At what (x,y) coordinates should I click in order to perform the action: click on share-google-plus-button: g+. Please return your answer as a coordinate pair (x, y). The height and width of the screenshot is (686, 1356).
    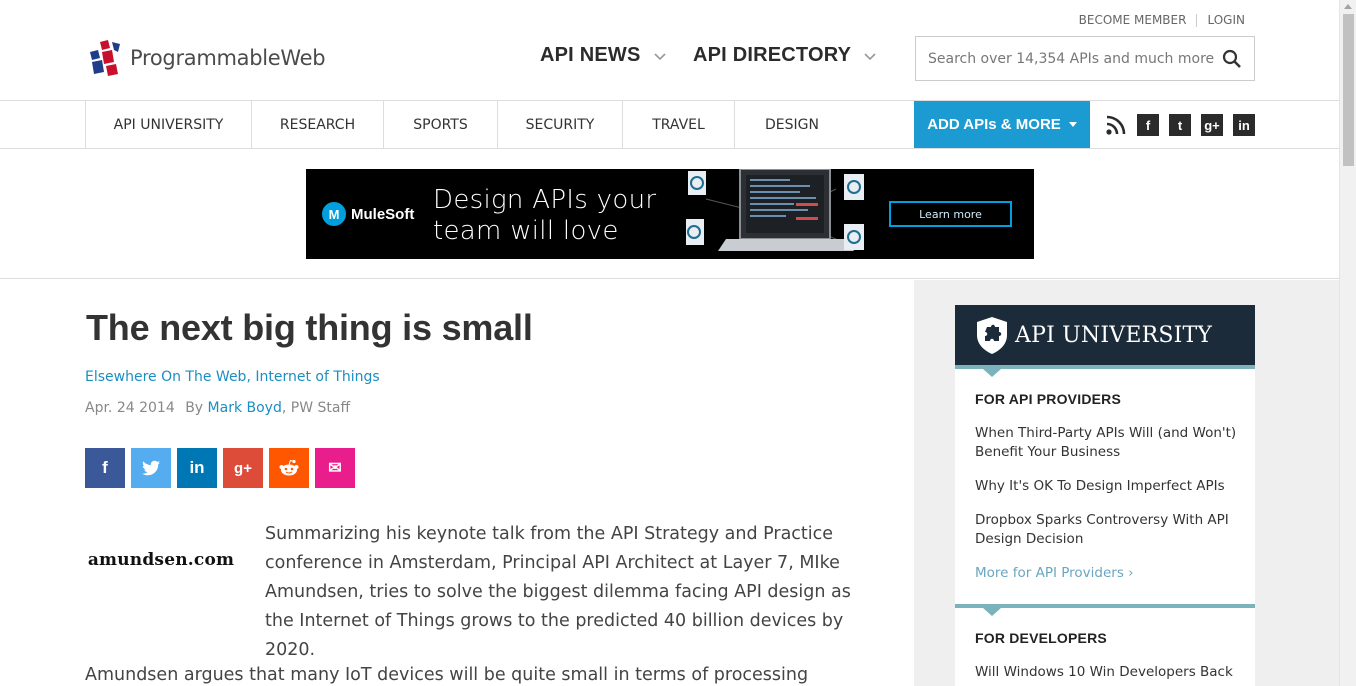
    Looking at the image, I should click on (243, 468).